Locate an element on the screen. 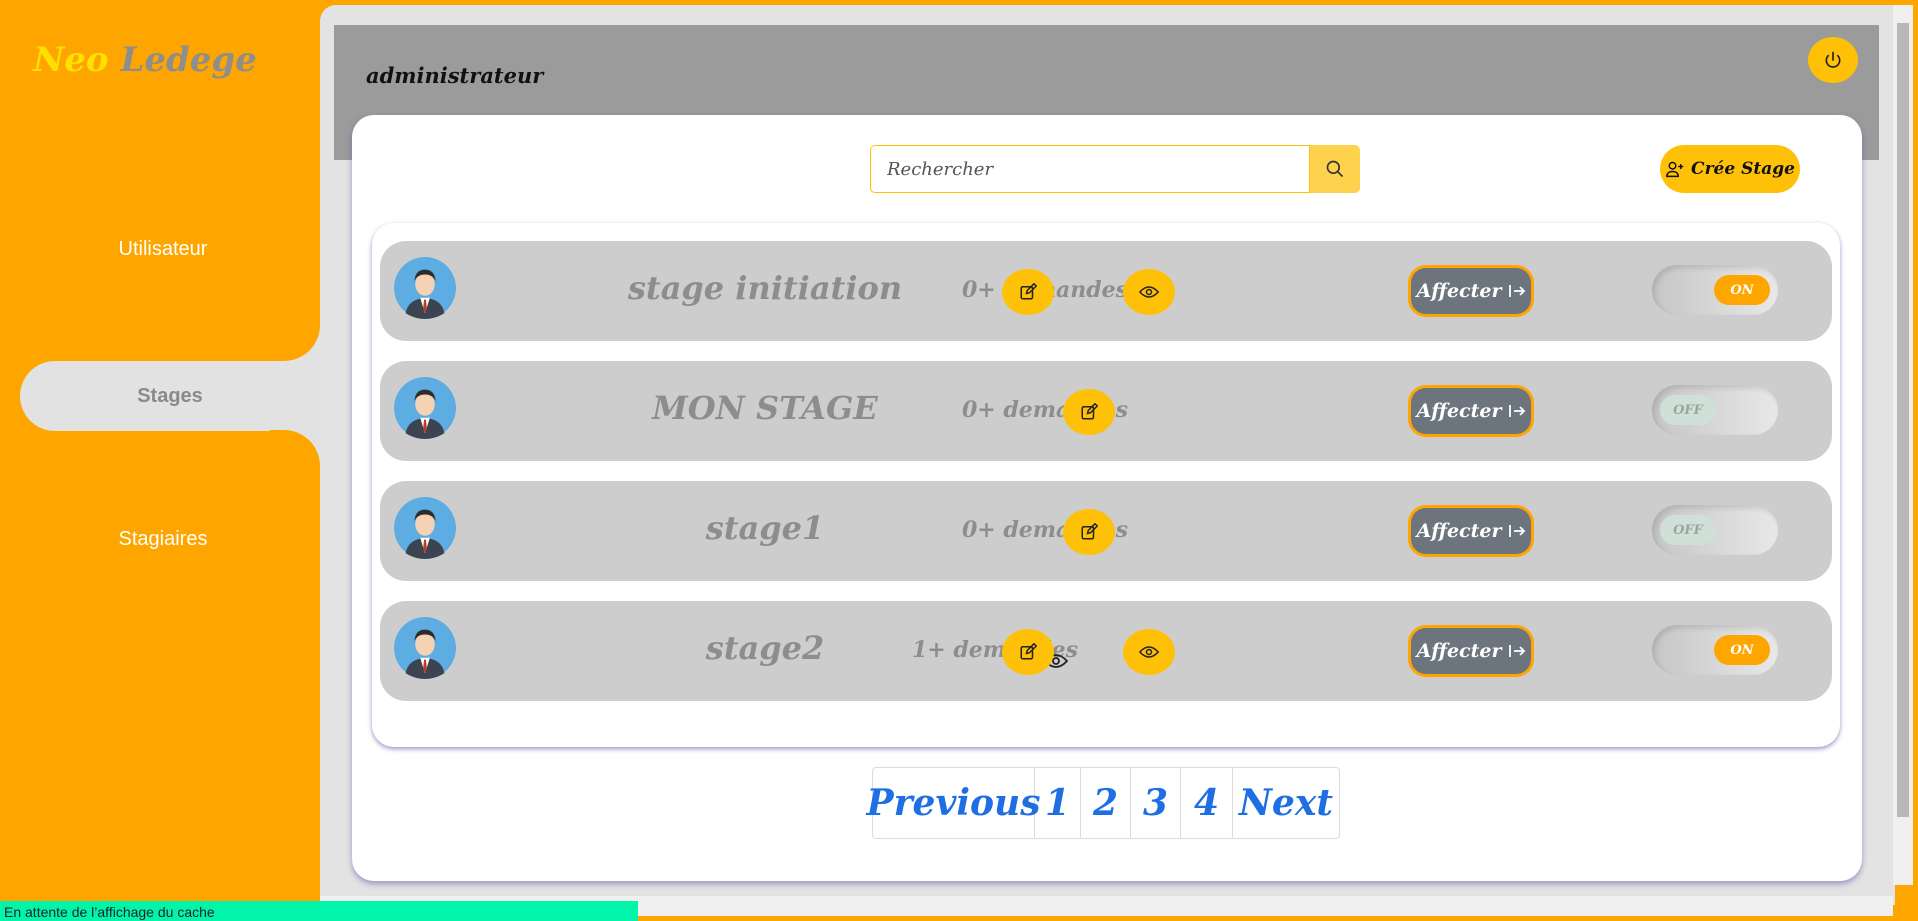  nav-active-curve-bottom is located at coordinates (295, 448).